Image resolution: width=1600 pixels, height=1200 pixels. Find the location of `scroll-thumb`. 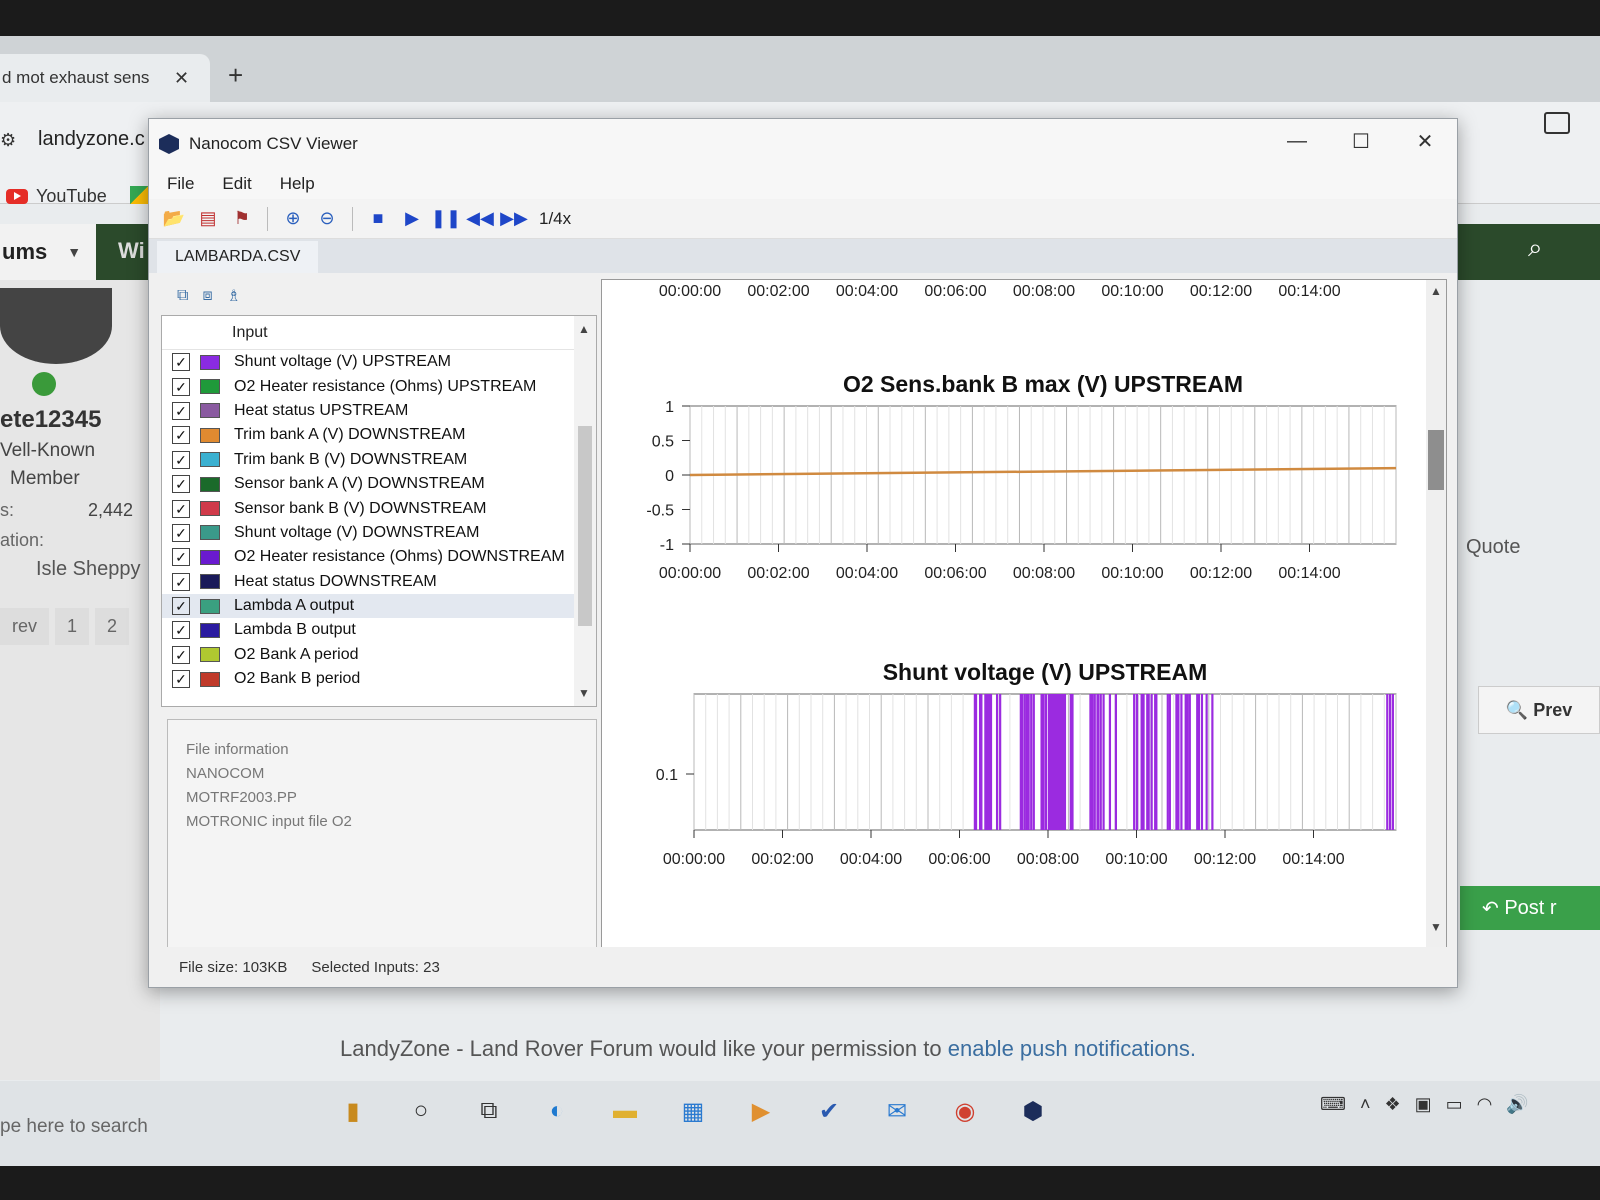

scroll-thumb is located at coordinates (585, 526).